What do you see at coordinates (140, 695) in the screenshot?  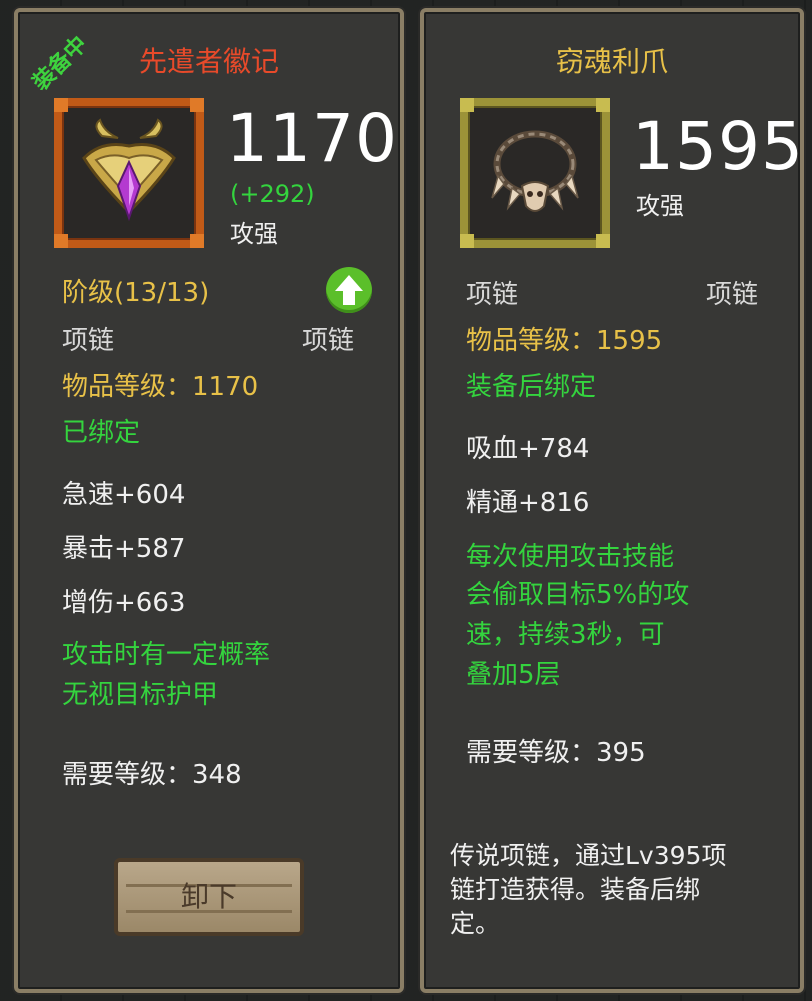 I see `effect-line: 无视目标护甲` at bounding box center [140, 695].